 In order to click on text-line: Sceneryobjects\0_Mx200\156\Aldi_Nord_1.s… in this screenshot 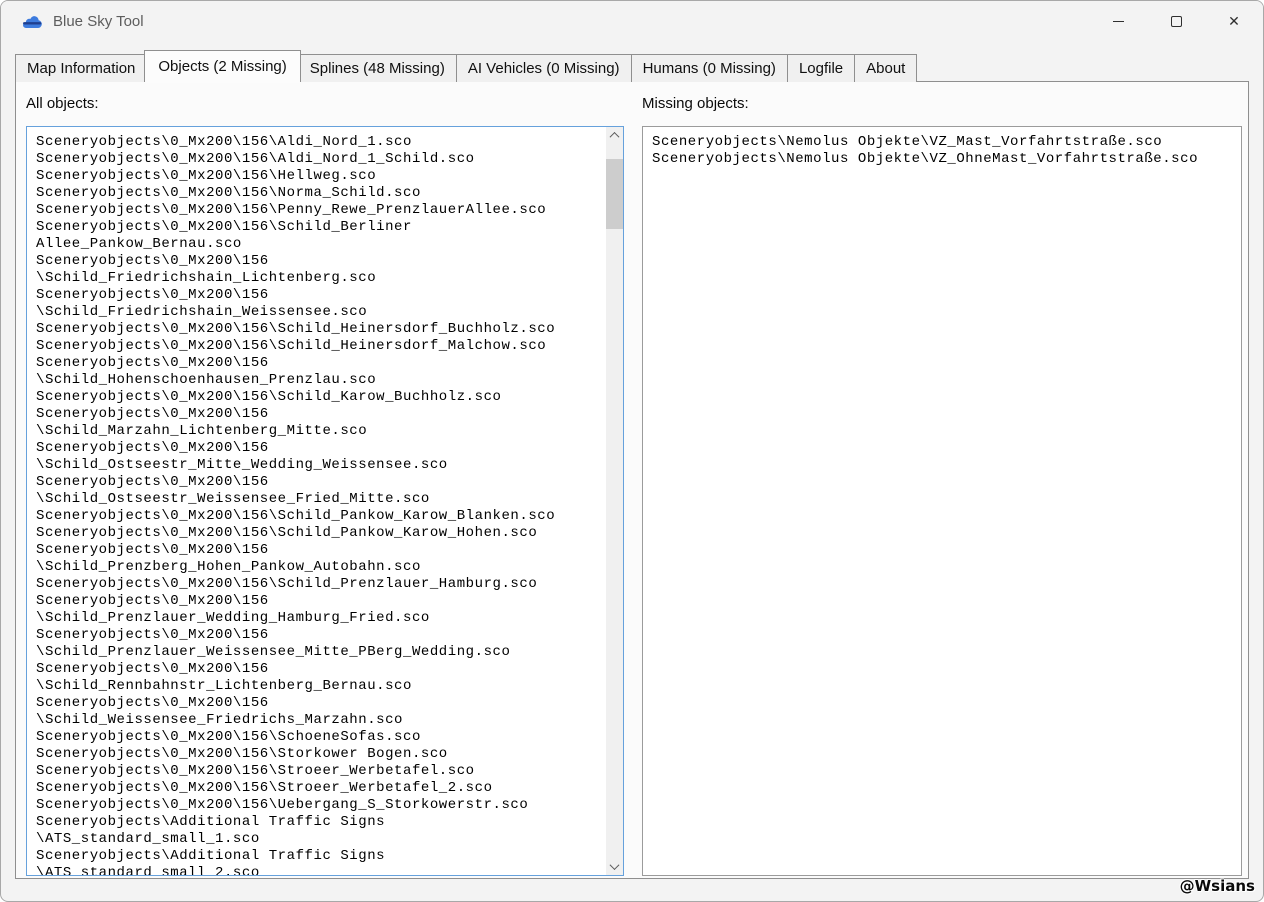, I will do `click(224, 142)`.